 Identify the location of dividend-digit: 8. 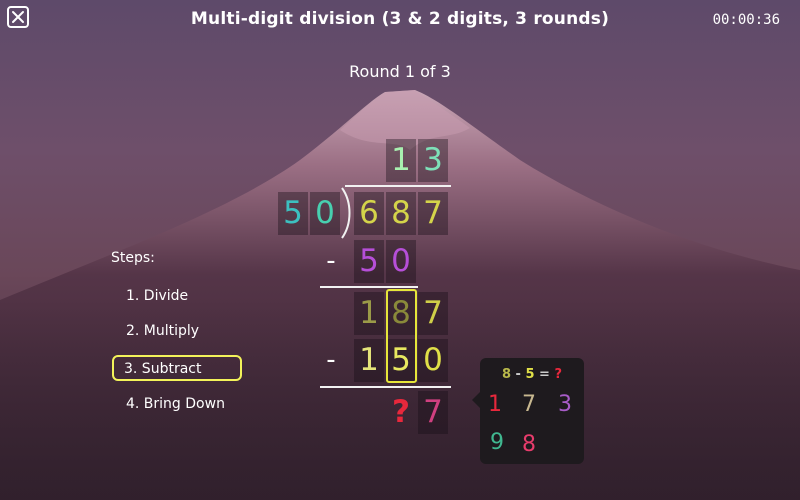
(401, 213).